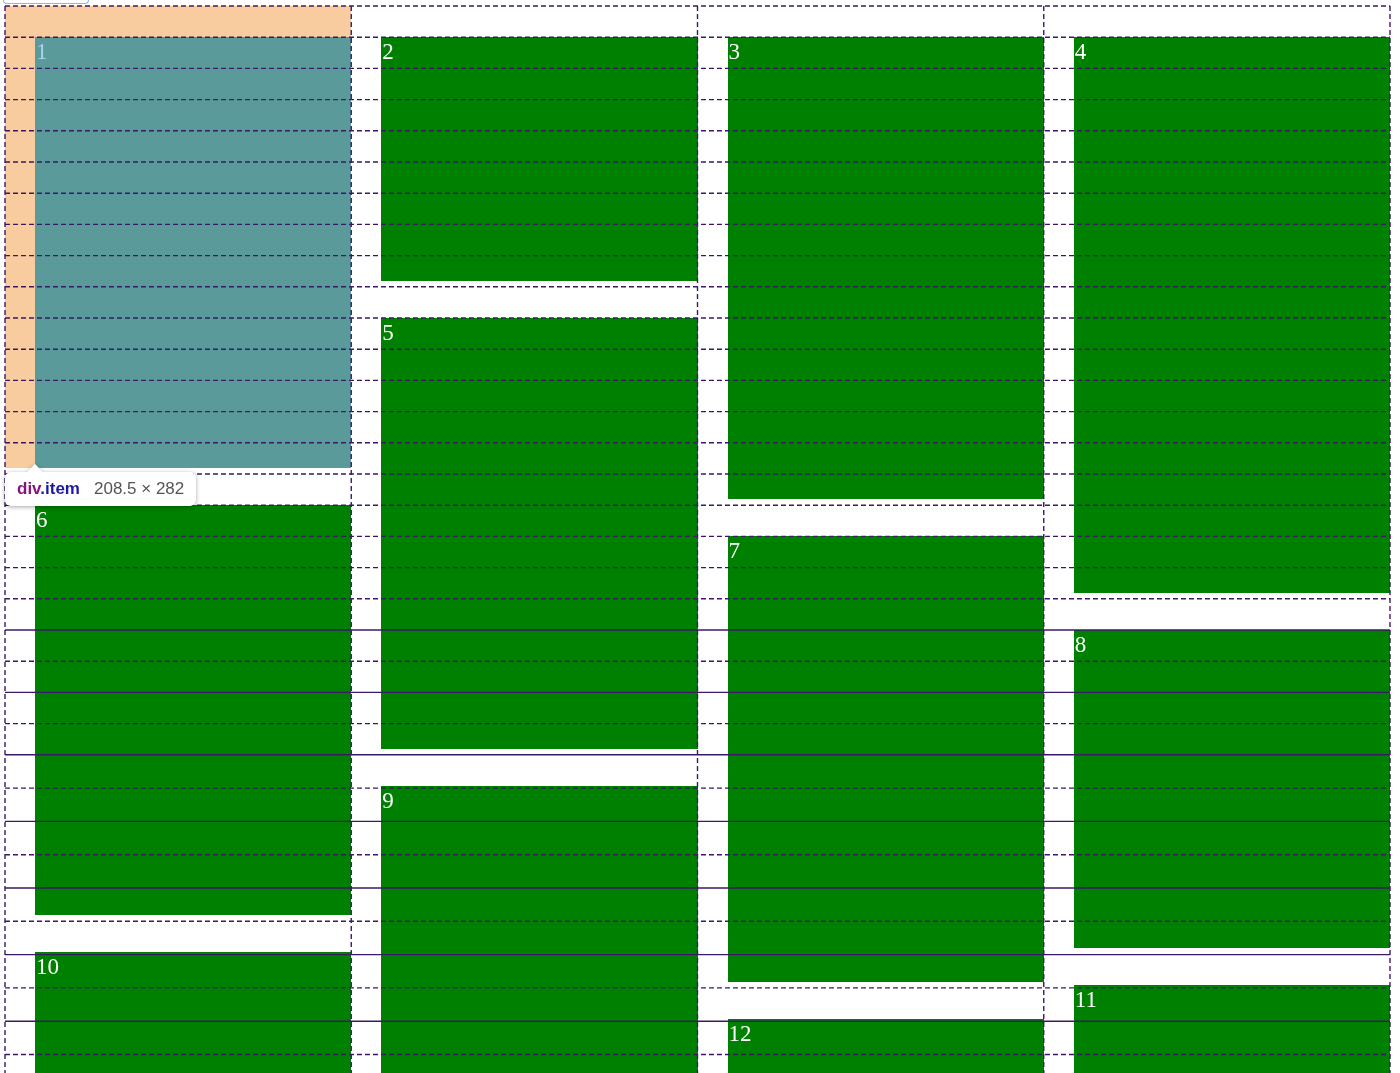 This screenshot has width=1400, height=1073. What do you see at coordinates (388, 51) in the screenshot?
I see `item-number: 2` at bounding box center [388, 51].